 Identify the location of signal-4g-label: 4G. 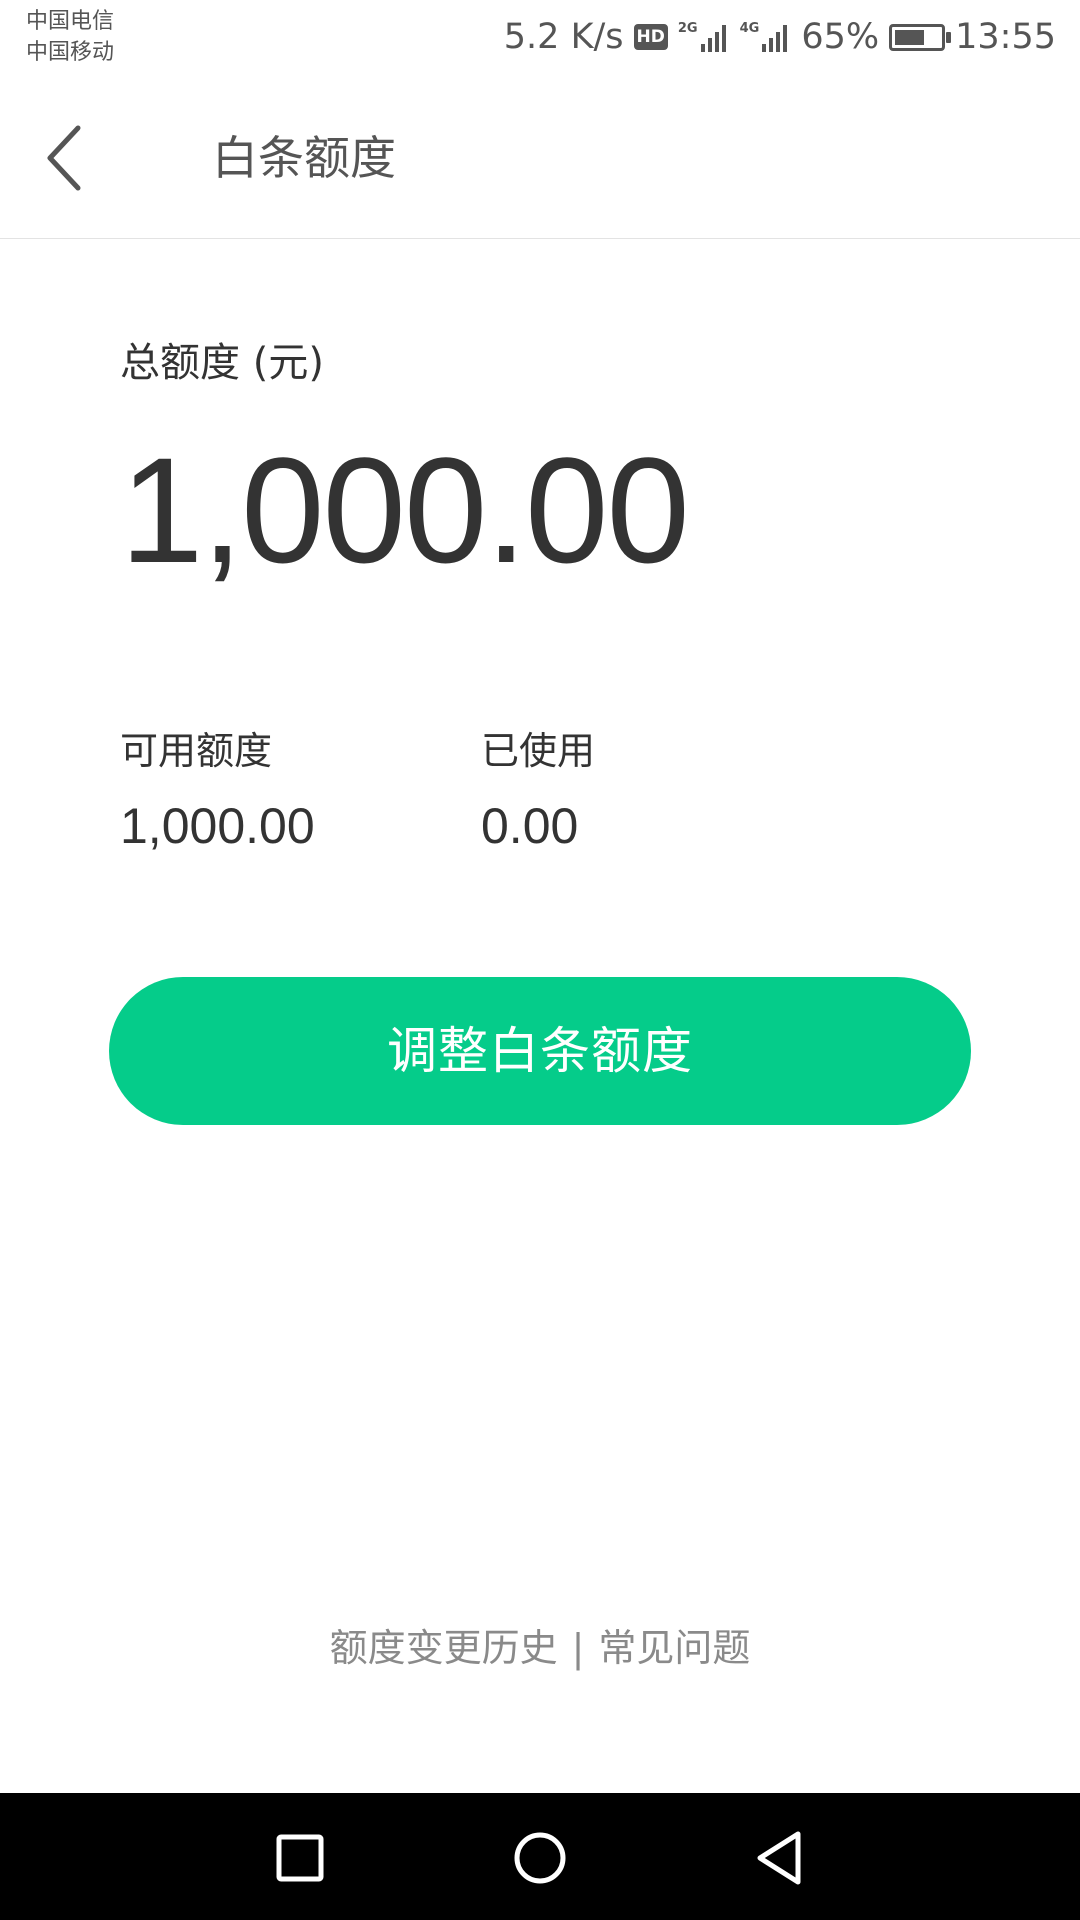
(749, 28).